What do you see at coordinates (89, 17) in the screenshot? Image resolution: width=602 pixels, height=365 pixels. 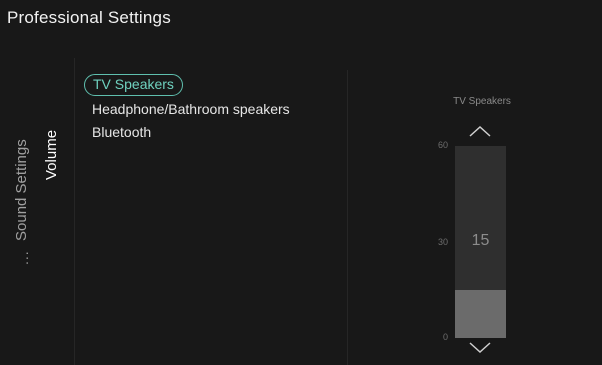 I see `page-title: Professional Settings` at bounding box center [89, 17].